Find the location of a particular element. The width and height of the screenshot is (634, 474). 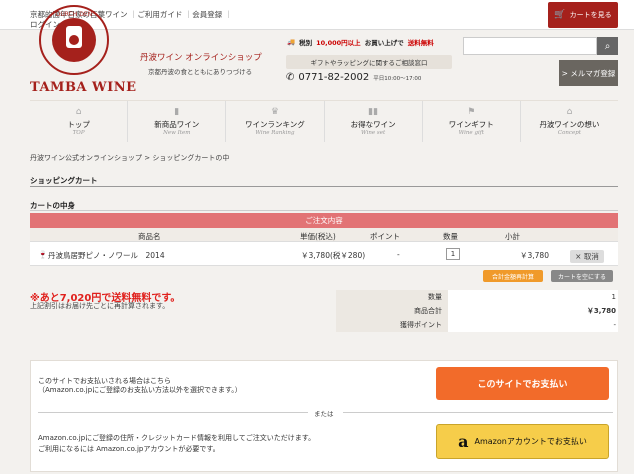

or-divider-left is located at coordinates (173, 412).